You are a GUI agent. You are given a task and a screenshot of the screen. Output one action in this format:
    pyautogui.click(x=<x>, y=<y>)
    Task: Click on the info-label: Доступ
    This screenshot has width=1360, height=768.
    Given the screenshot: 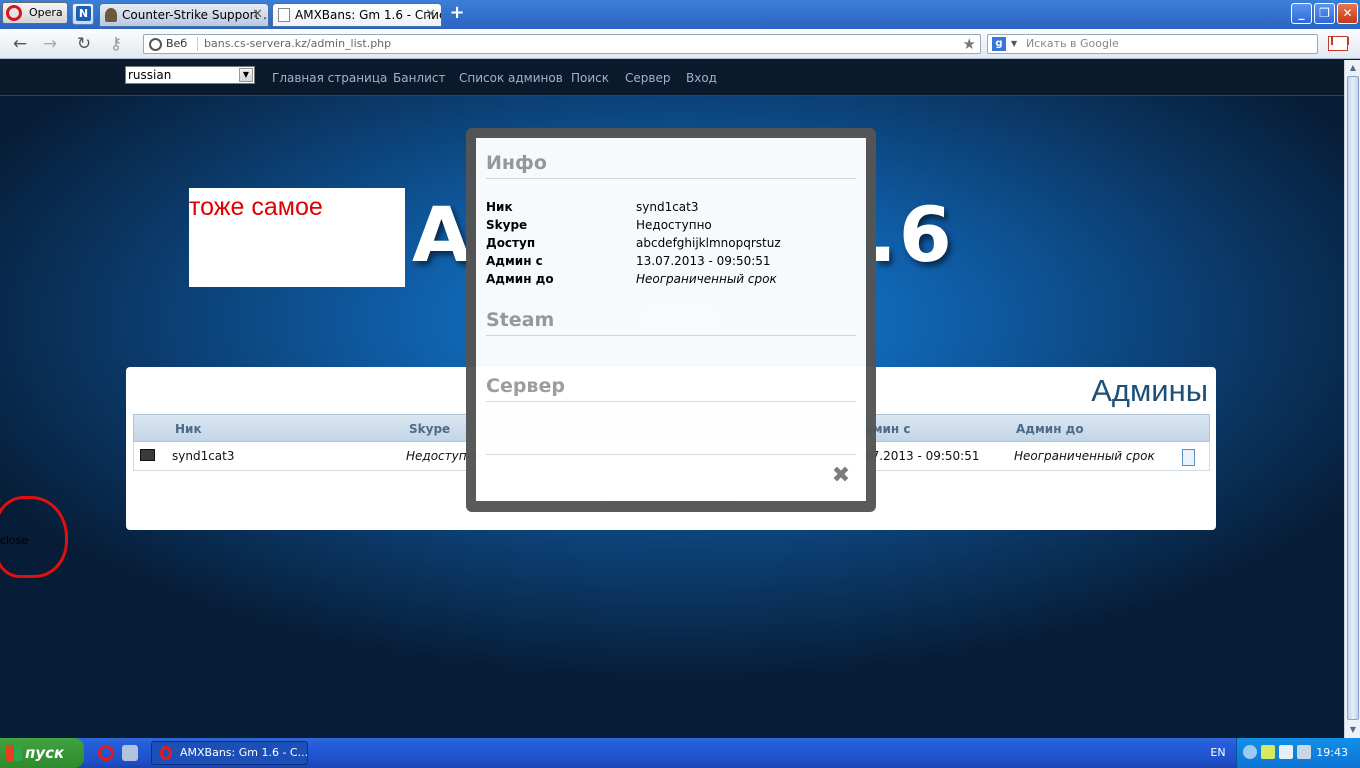 What is the action you would take?
    pyautogui.click(x=511, y=243)
    